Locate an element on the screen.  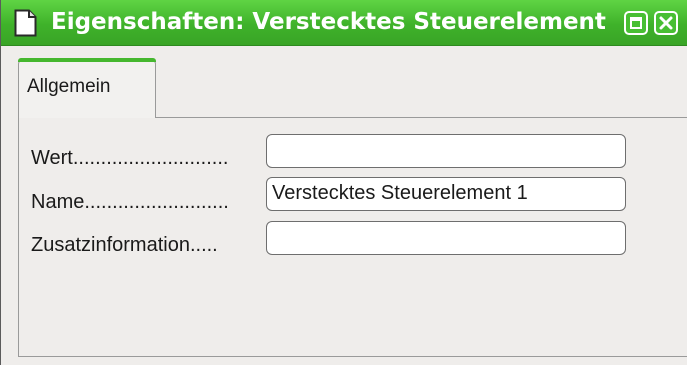
close-icon is located at coordinates (666, 23).